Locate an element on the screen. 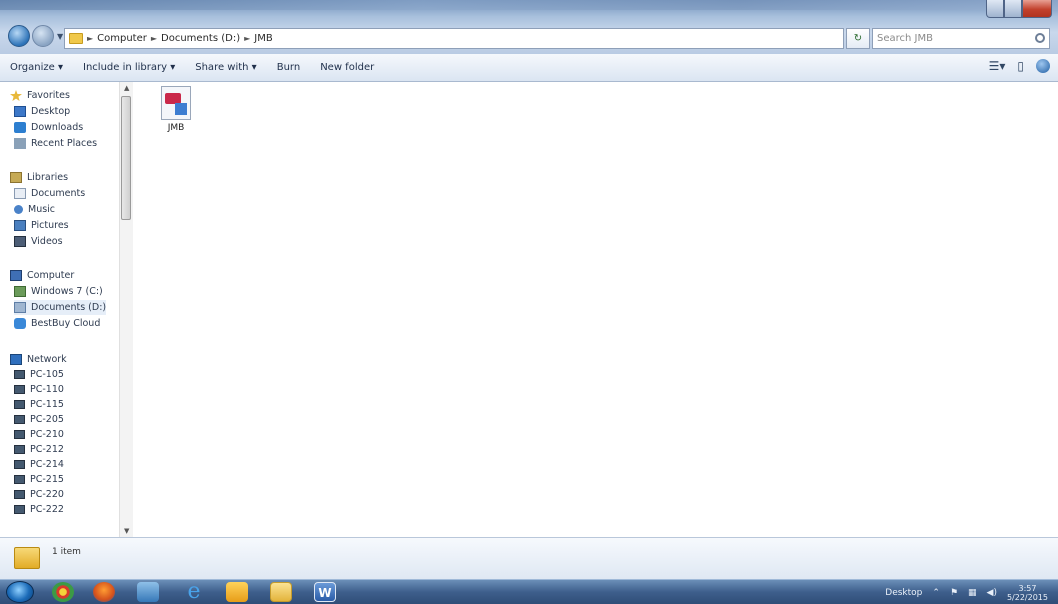 Image resolution: width=1058 pixels, height=604 pixels. nav-network-pc: PC-215 is located at coordinates (39, 479).